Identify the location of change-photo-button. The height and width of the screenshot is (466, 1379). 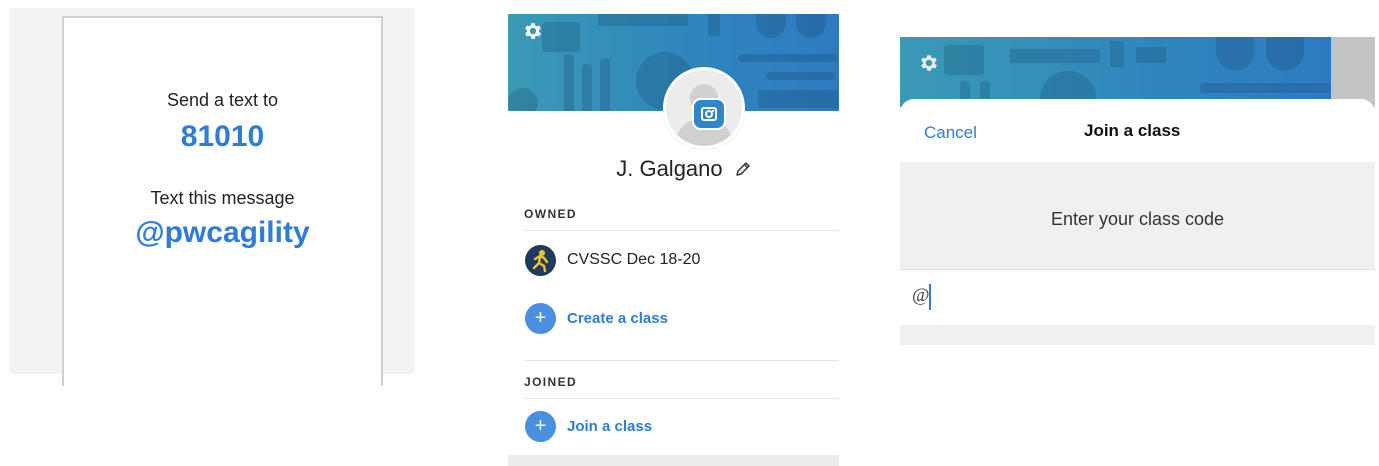
(709, 114).